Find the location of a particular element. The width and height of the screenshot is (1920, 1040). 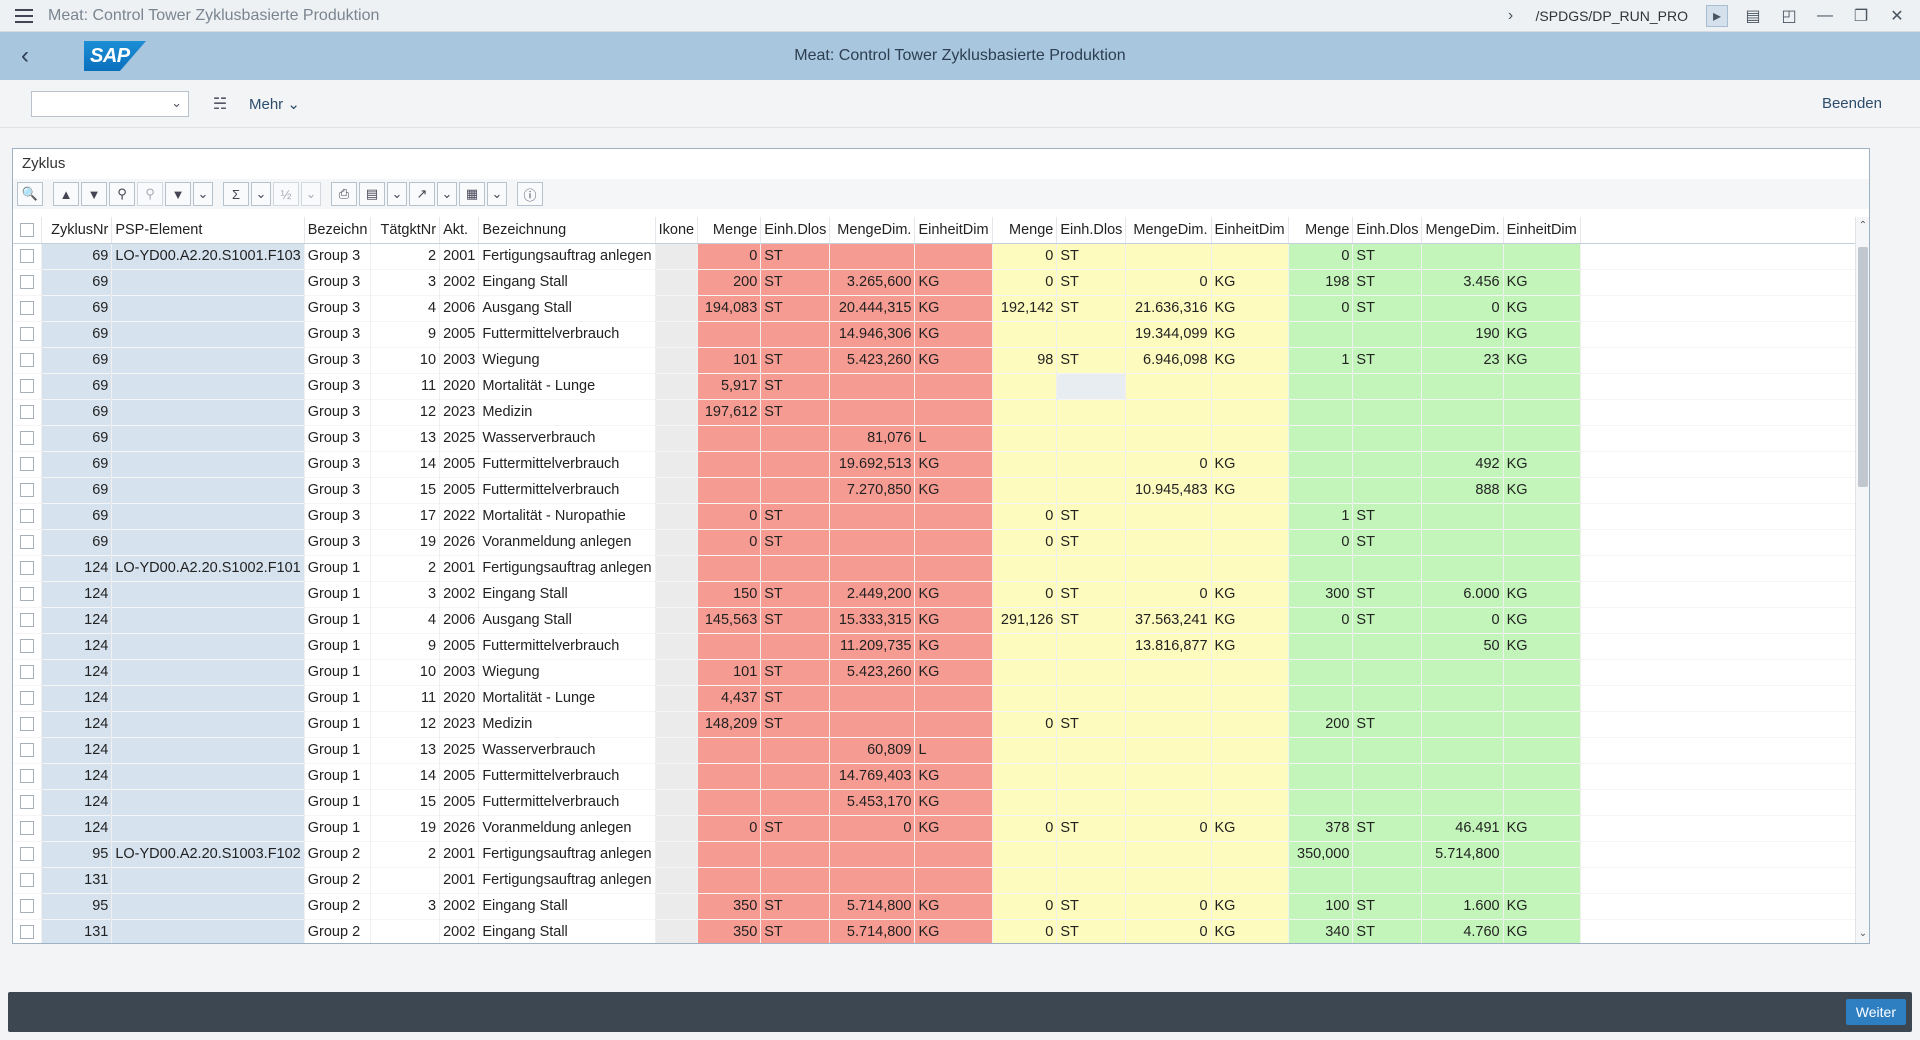

column-header: Akt. is located at coordinates (459, 230).